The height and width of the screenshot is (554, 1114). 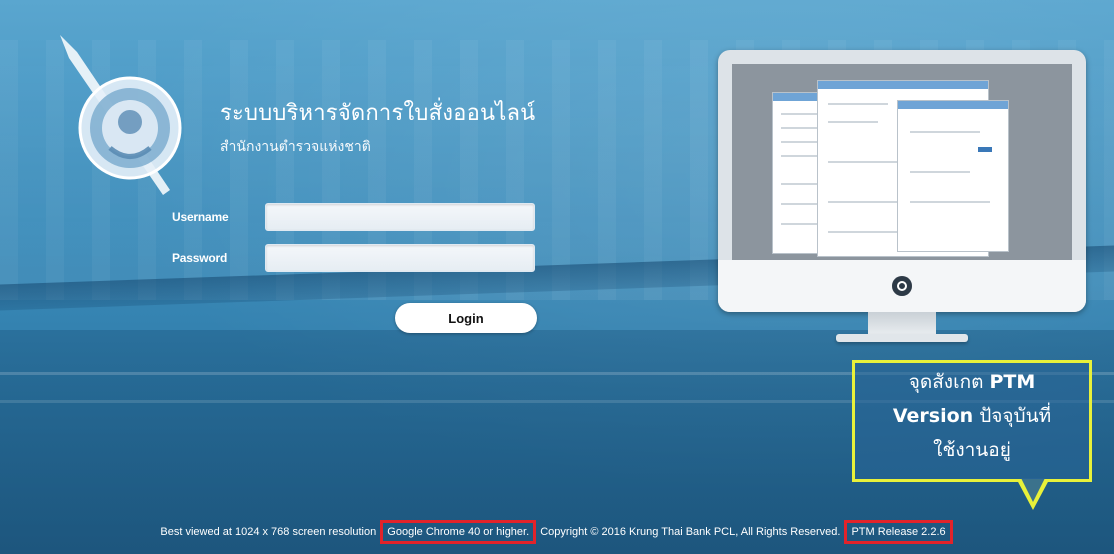 I want to click on callout-pointer-fill, so click(x=1033, y=490).